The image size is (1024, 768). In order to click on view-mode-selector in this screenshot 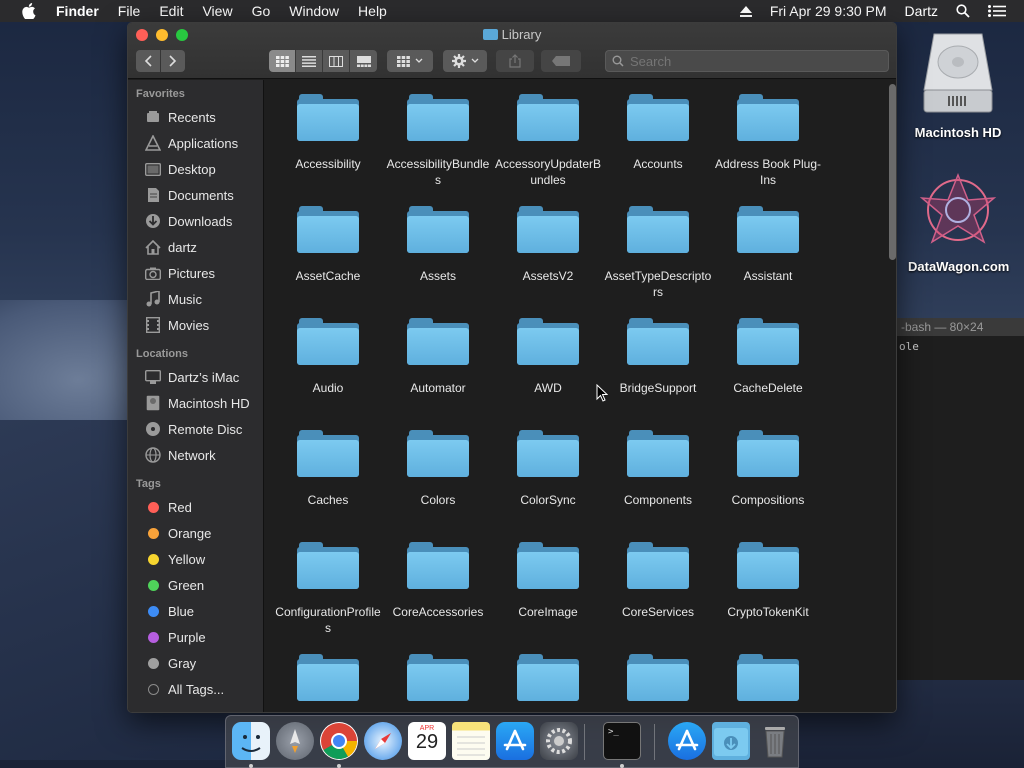, I will do `click(323, 61)`.